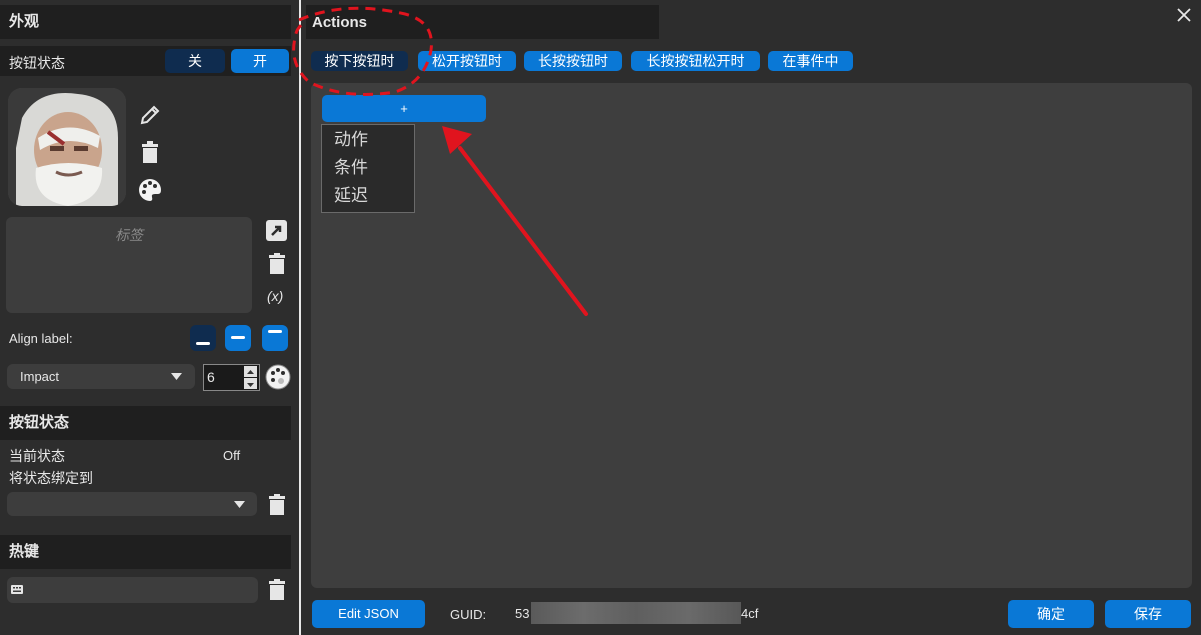 Image resolution: width=1201 pixels, height=635 pixels. What do you see at coordinates (1184, 15) in the screenshot?
I see `close-icon` at bounding box center [1184, 15].